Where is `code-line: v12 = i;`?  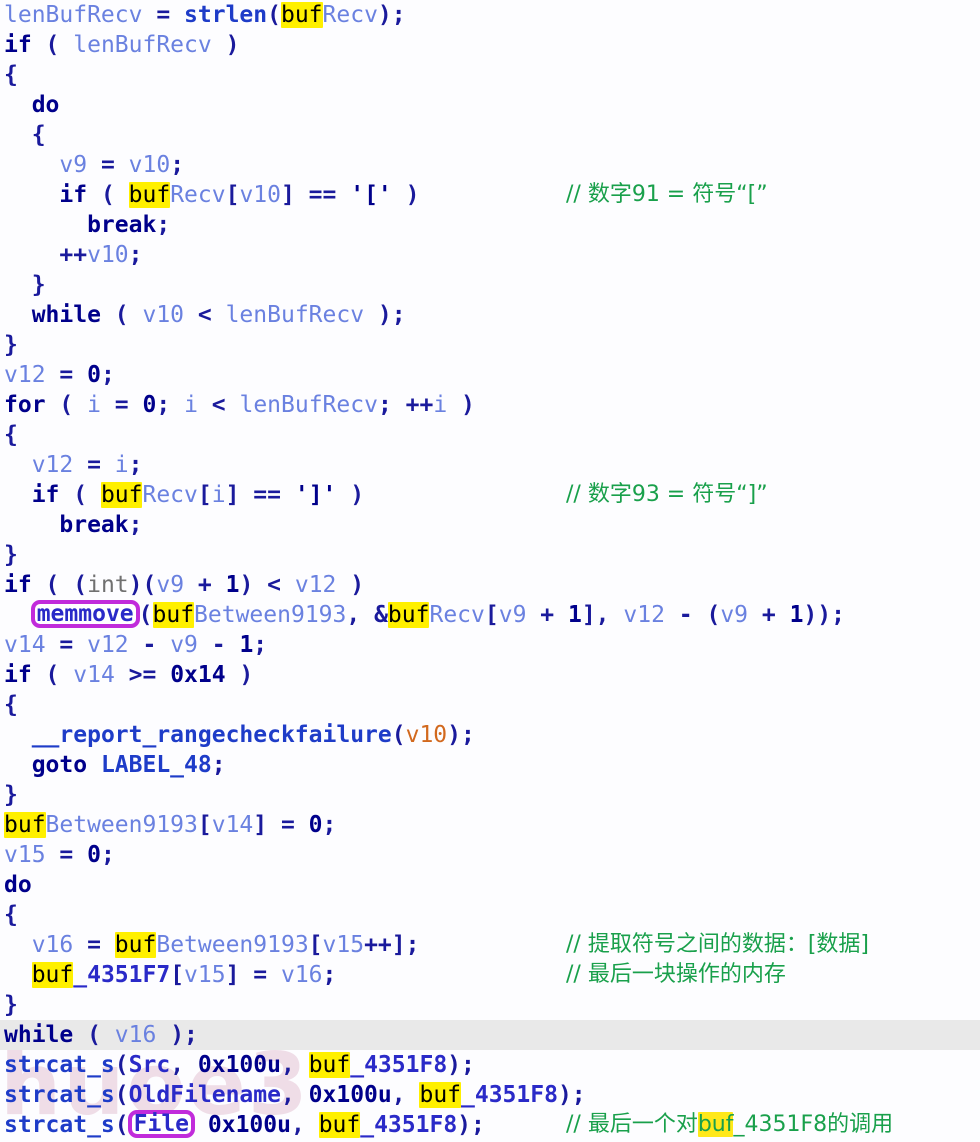 code-line: v12 = i; is located at coordinates (490, 465).